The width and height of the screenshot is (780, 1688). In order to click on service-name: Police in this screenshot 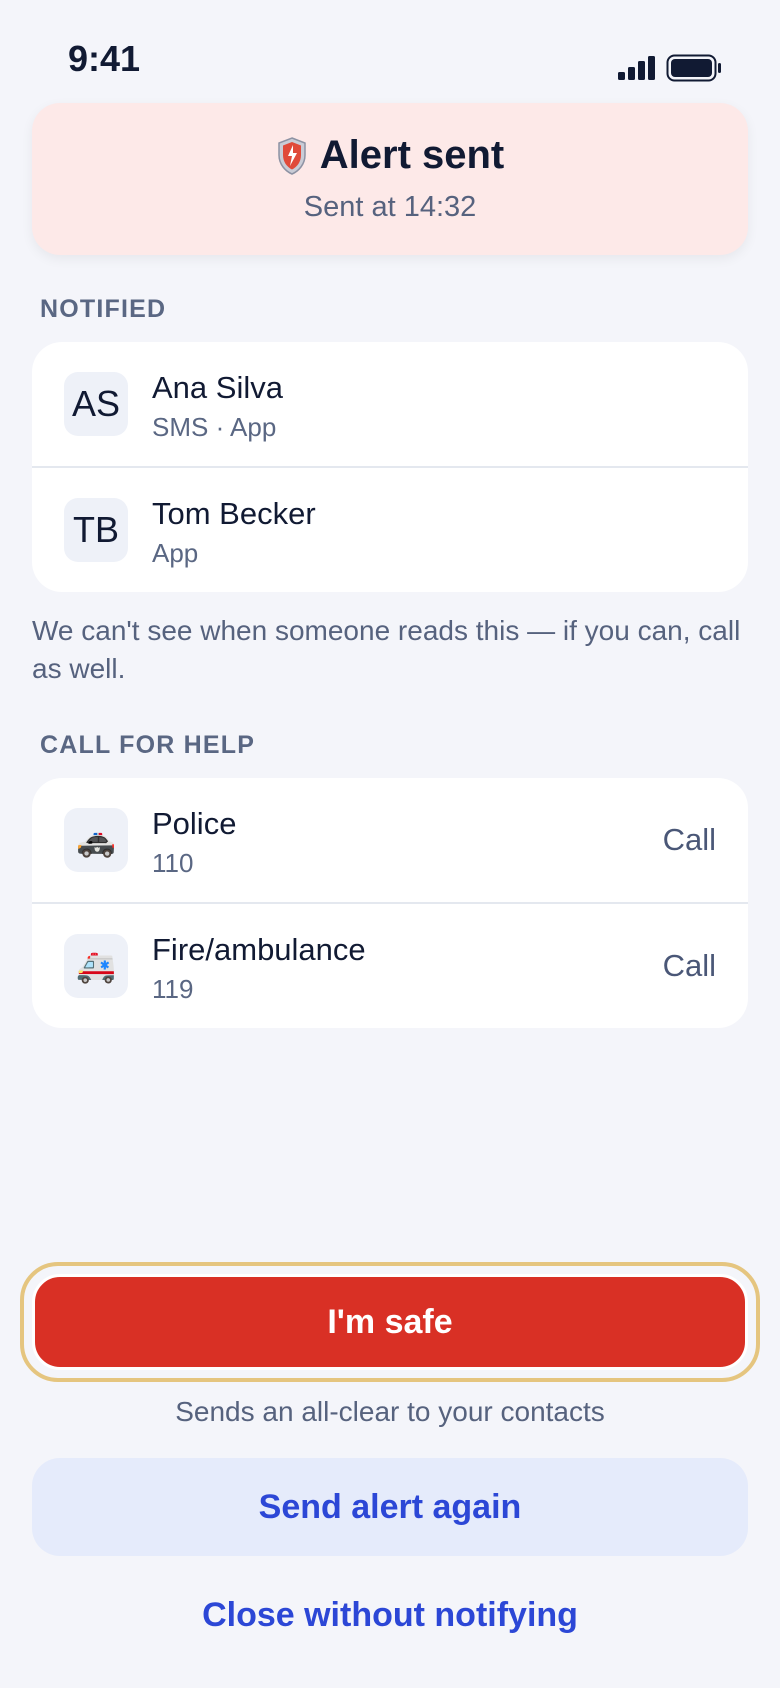, I will do `click(194, 823)`.